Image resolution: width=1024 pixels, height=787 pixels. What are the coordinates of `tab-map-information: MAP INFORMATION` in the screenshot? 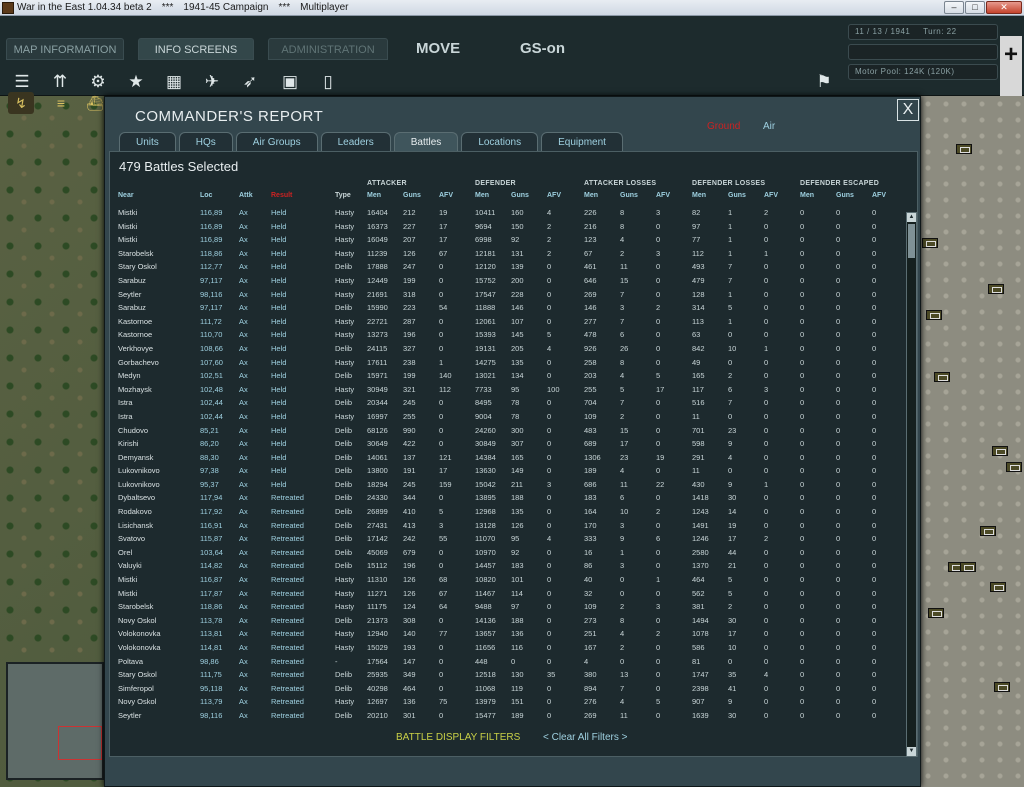 It's located at (65, 49).